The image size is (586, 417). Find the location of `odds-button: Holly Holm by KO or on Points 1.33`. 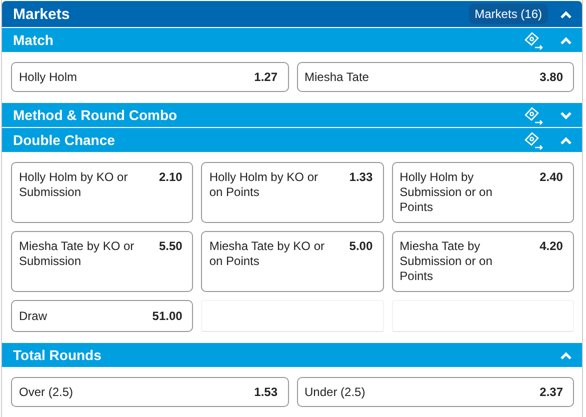

odds-button: Holly Holm by KO or on Points 1.33 is located at coordinates (292, 192).